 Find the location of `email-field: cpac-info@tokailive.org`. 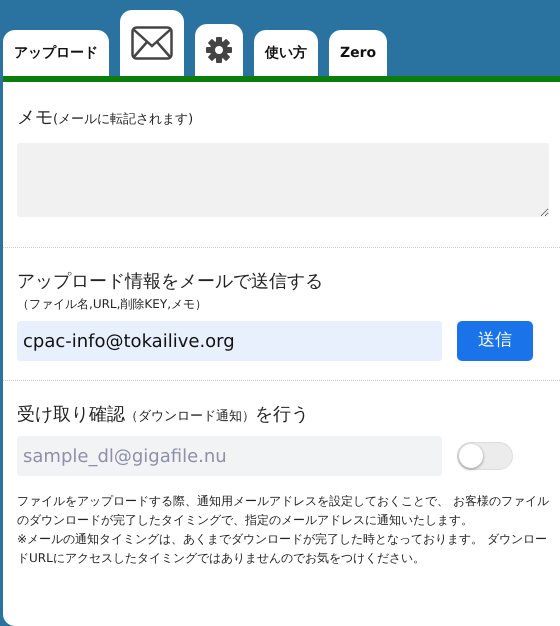

email-field: cpac-info@tokailive.org is located at coordinates (229, 341).